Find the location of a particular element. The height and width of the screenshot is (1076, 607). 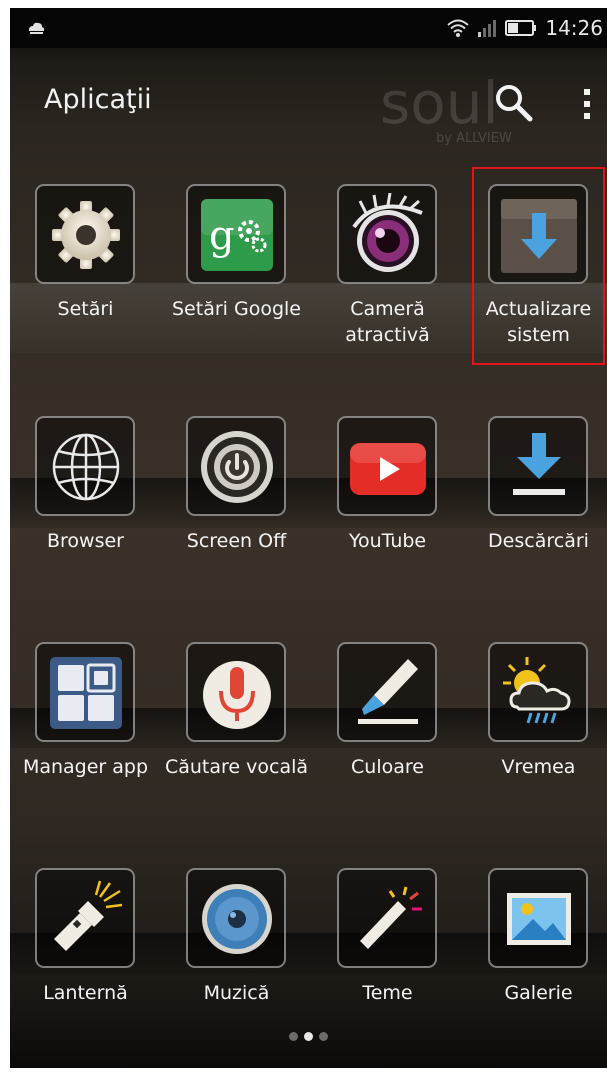

app-browser: Browser is located at coordinates (85, 511).